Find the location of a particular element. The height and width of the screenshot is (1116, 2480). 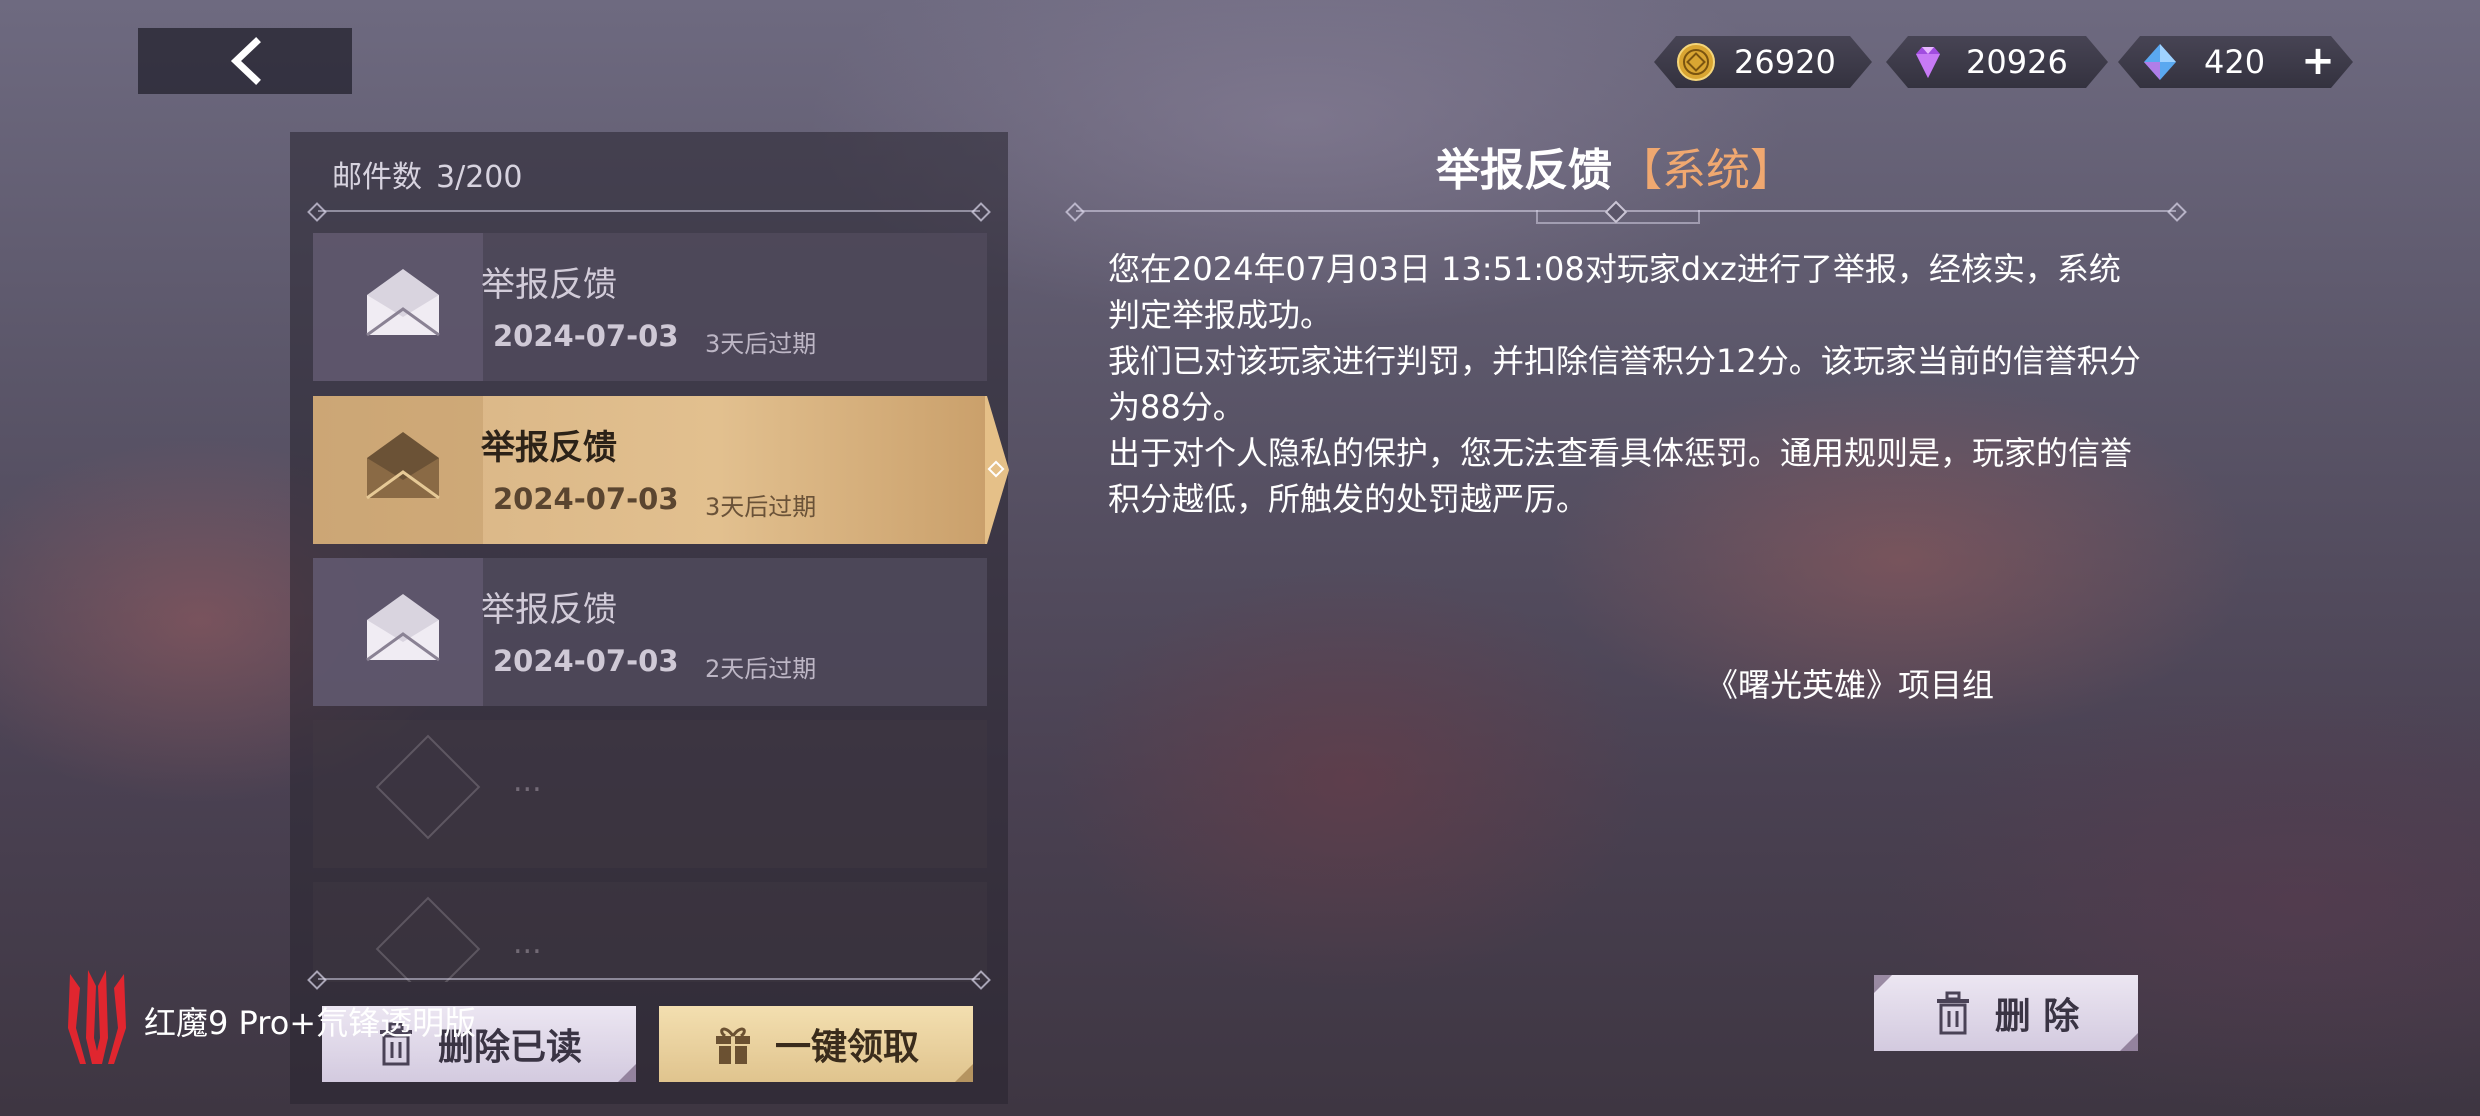

gold-value: 26920 is located at coordinates (1785, 62).